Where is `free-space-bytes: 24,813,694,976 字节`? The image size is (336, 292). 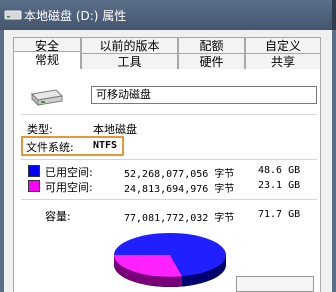 free-space-bytes: 24,813,694,976 字节 is located at coordinates (179, 189).